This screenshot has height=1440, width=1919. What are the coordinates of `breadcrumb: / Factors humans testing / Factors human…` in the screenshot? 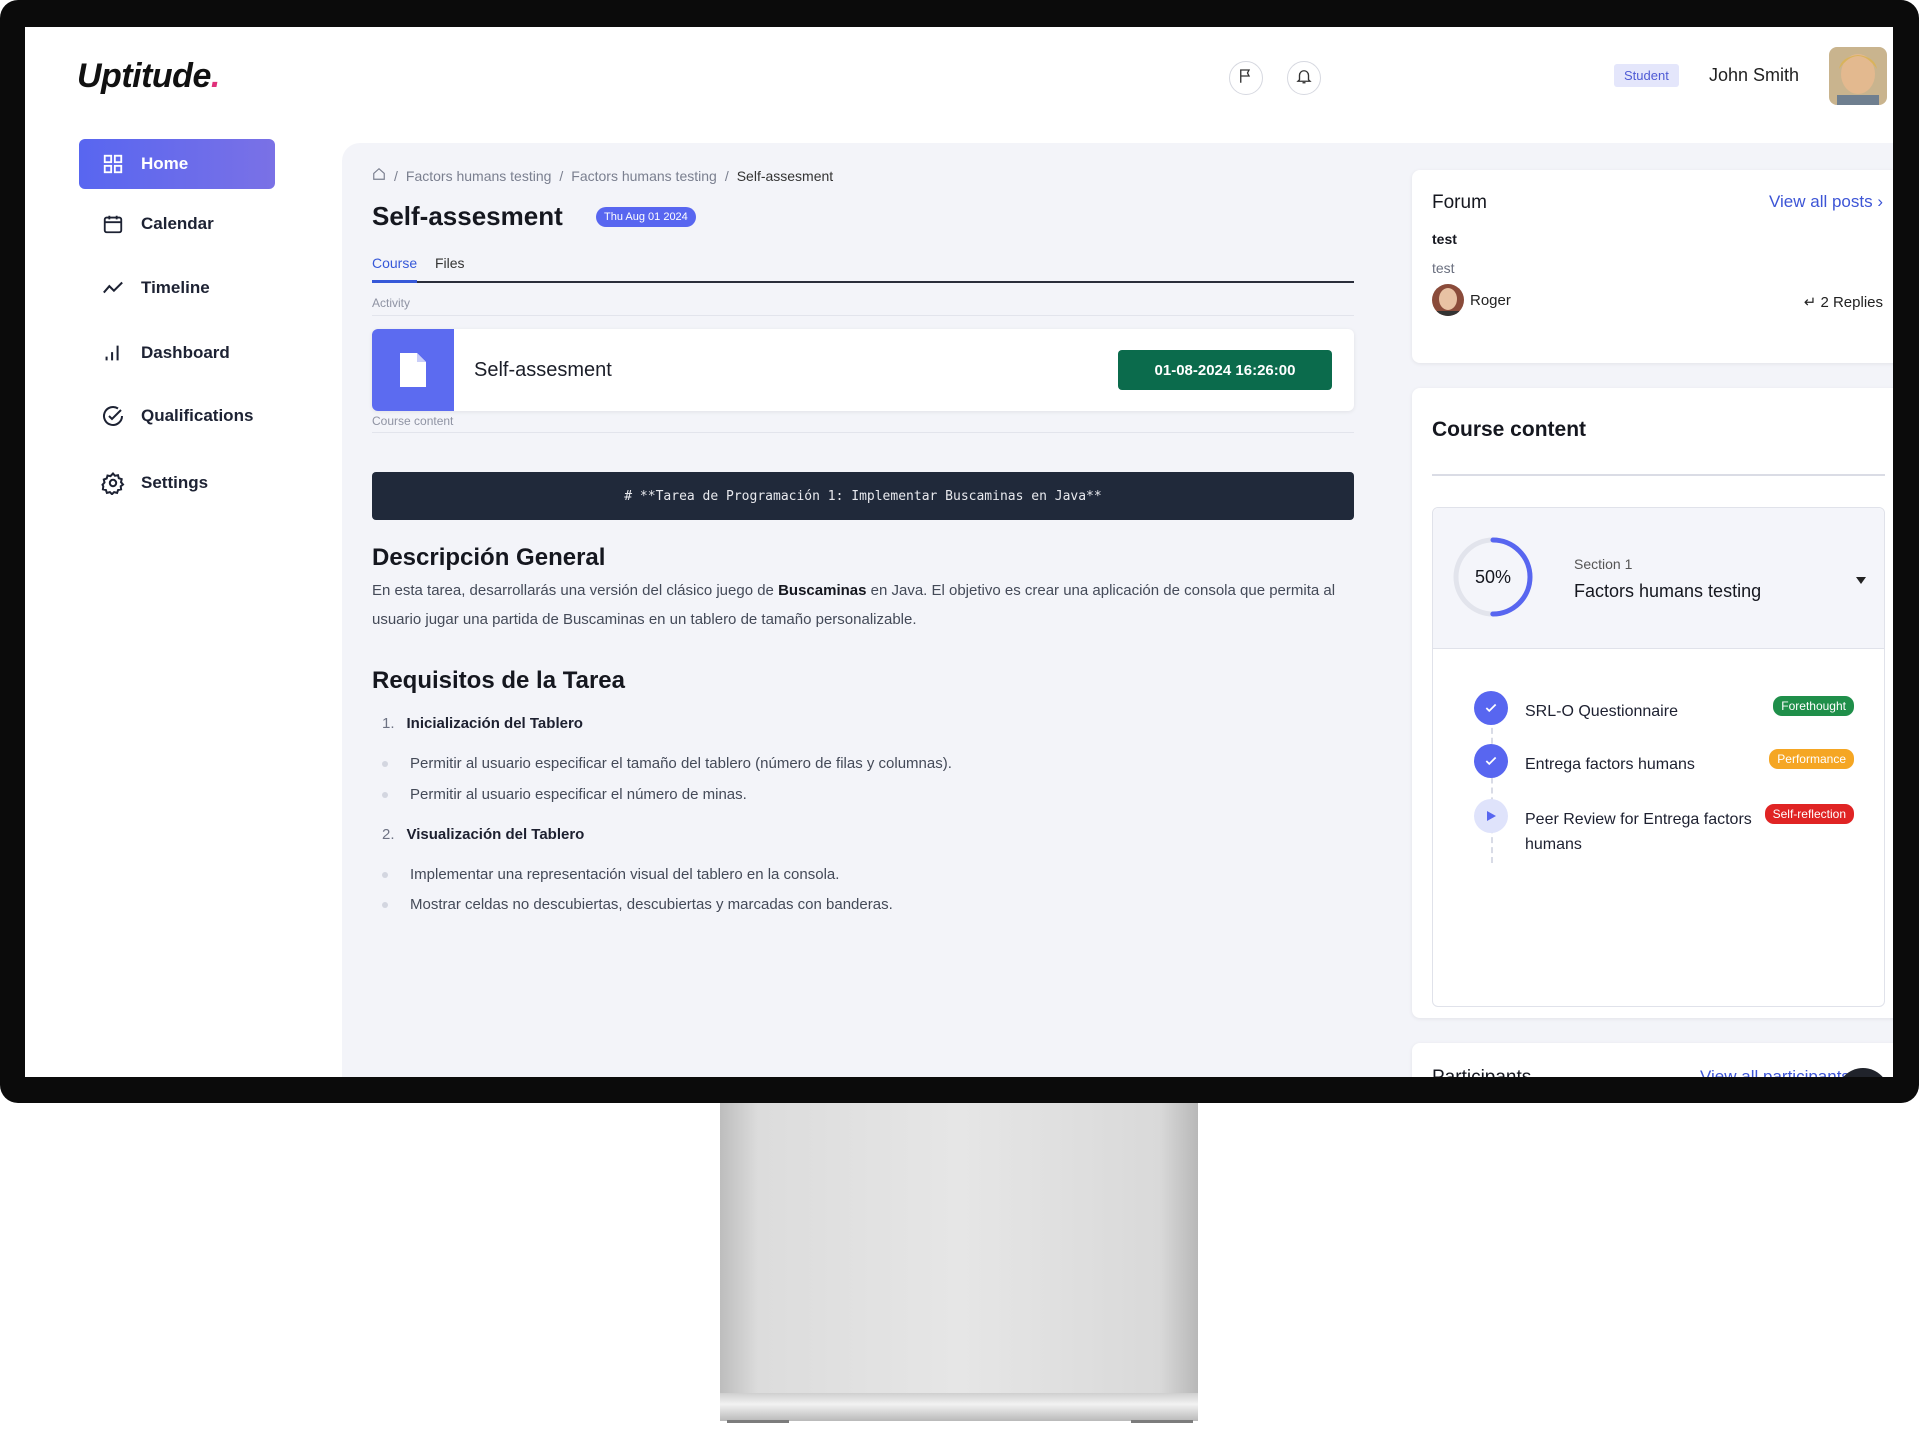 It's located at (602, 175).